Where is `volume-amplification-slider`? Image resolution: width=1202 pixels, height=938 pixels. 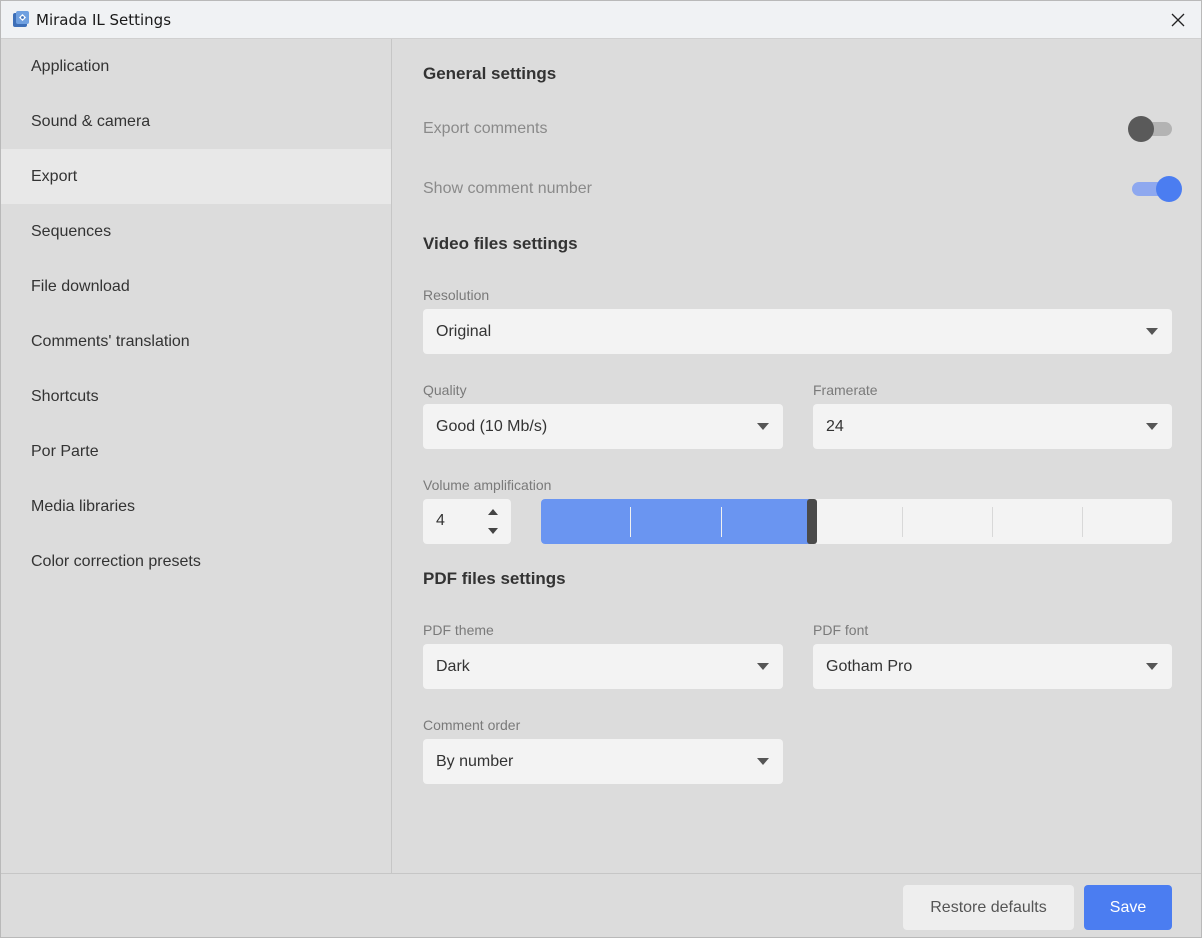
volume-amplification-slider is located at coordinates (856, 521).